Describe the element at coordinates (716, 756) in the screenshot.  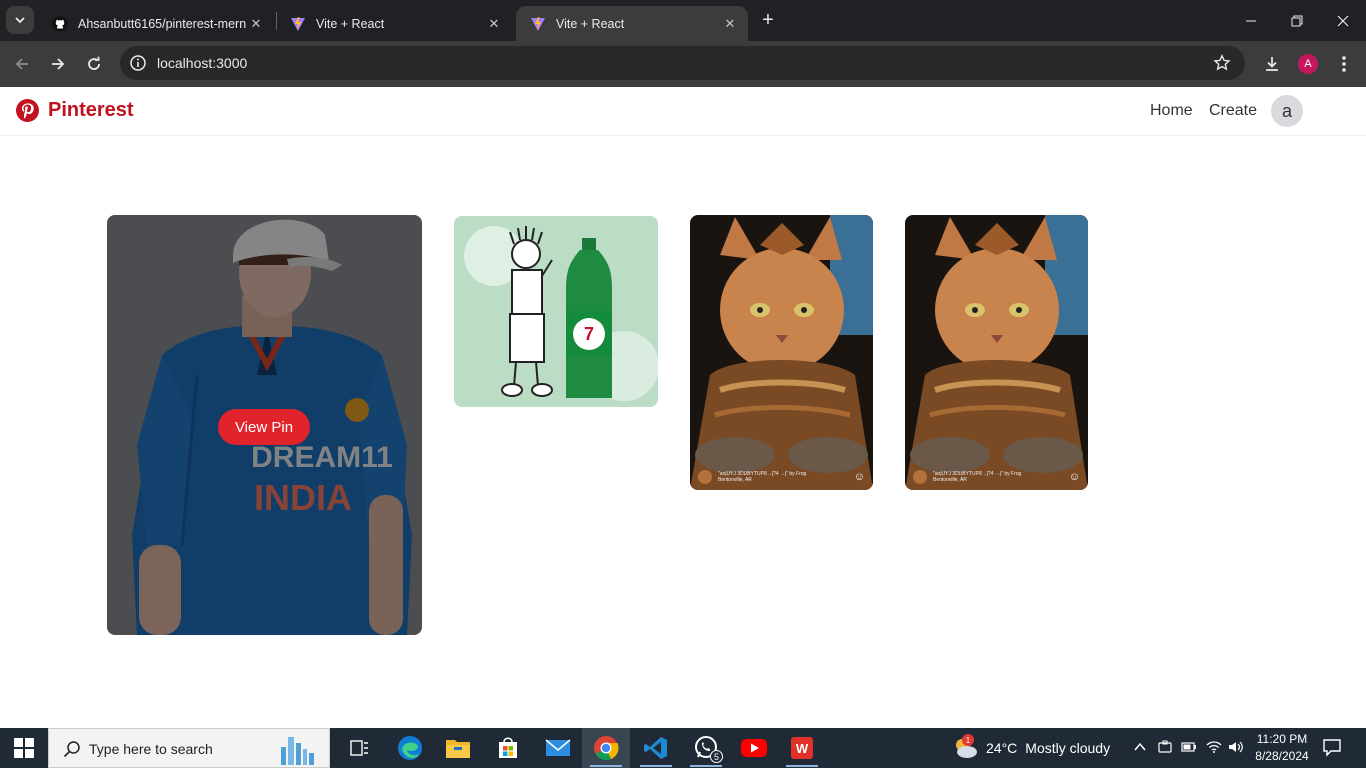
I see `notification-count-badge: 5` at that location.